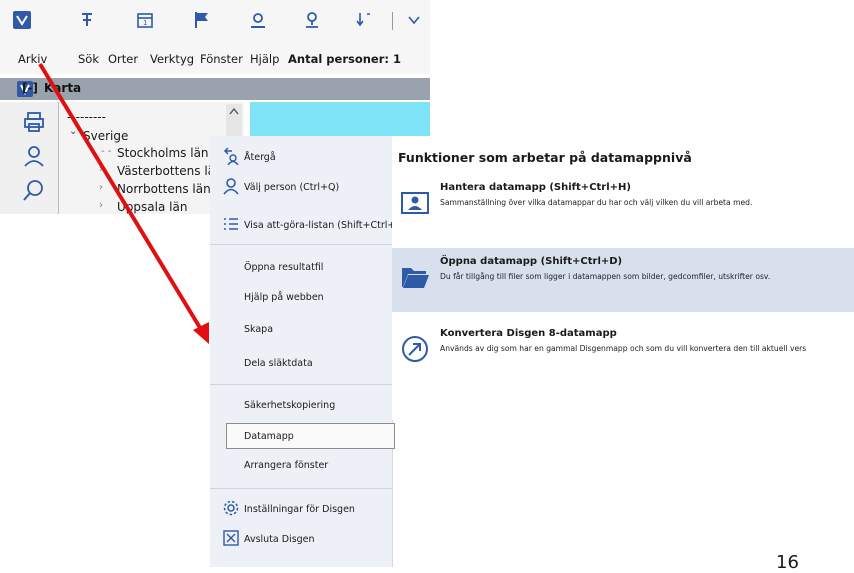  What do you see at coordinates (123, 203) in the screenshot?
I see `annotation-arrow` at bounding box center [123, 203].